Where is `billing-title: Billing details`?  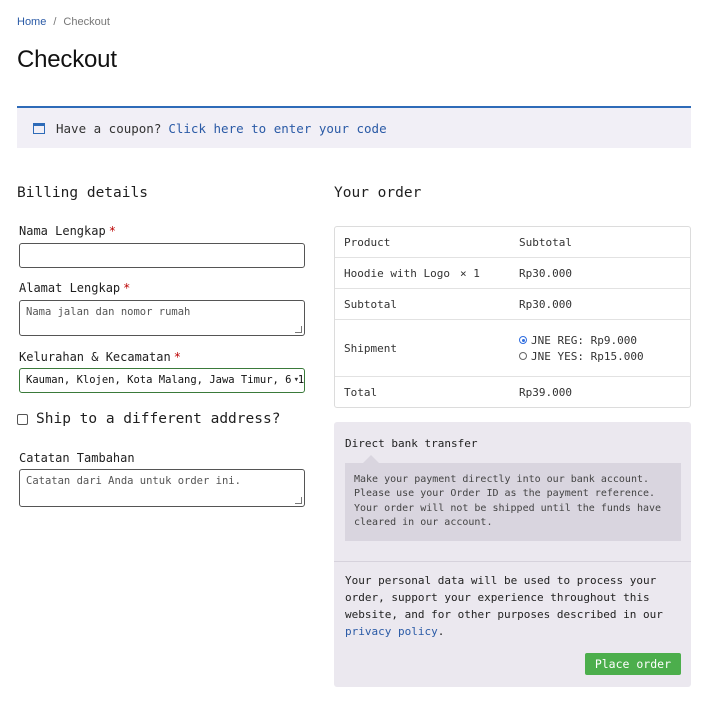 billing-title: Billing details is located at coordinates (82, 193).